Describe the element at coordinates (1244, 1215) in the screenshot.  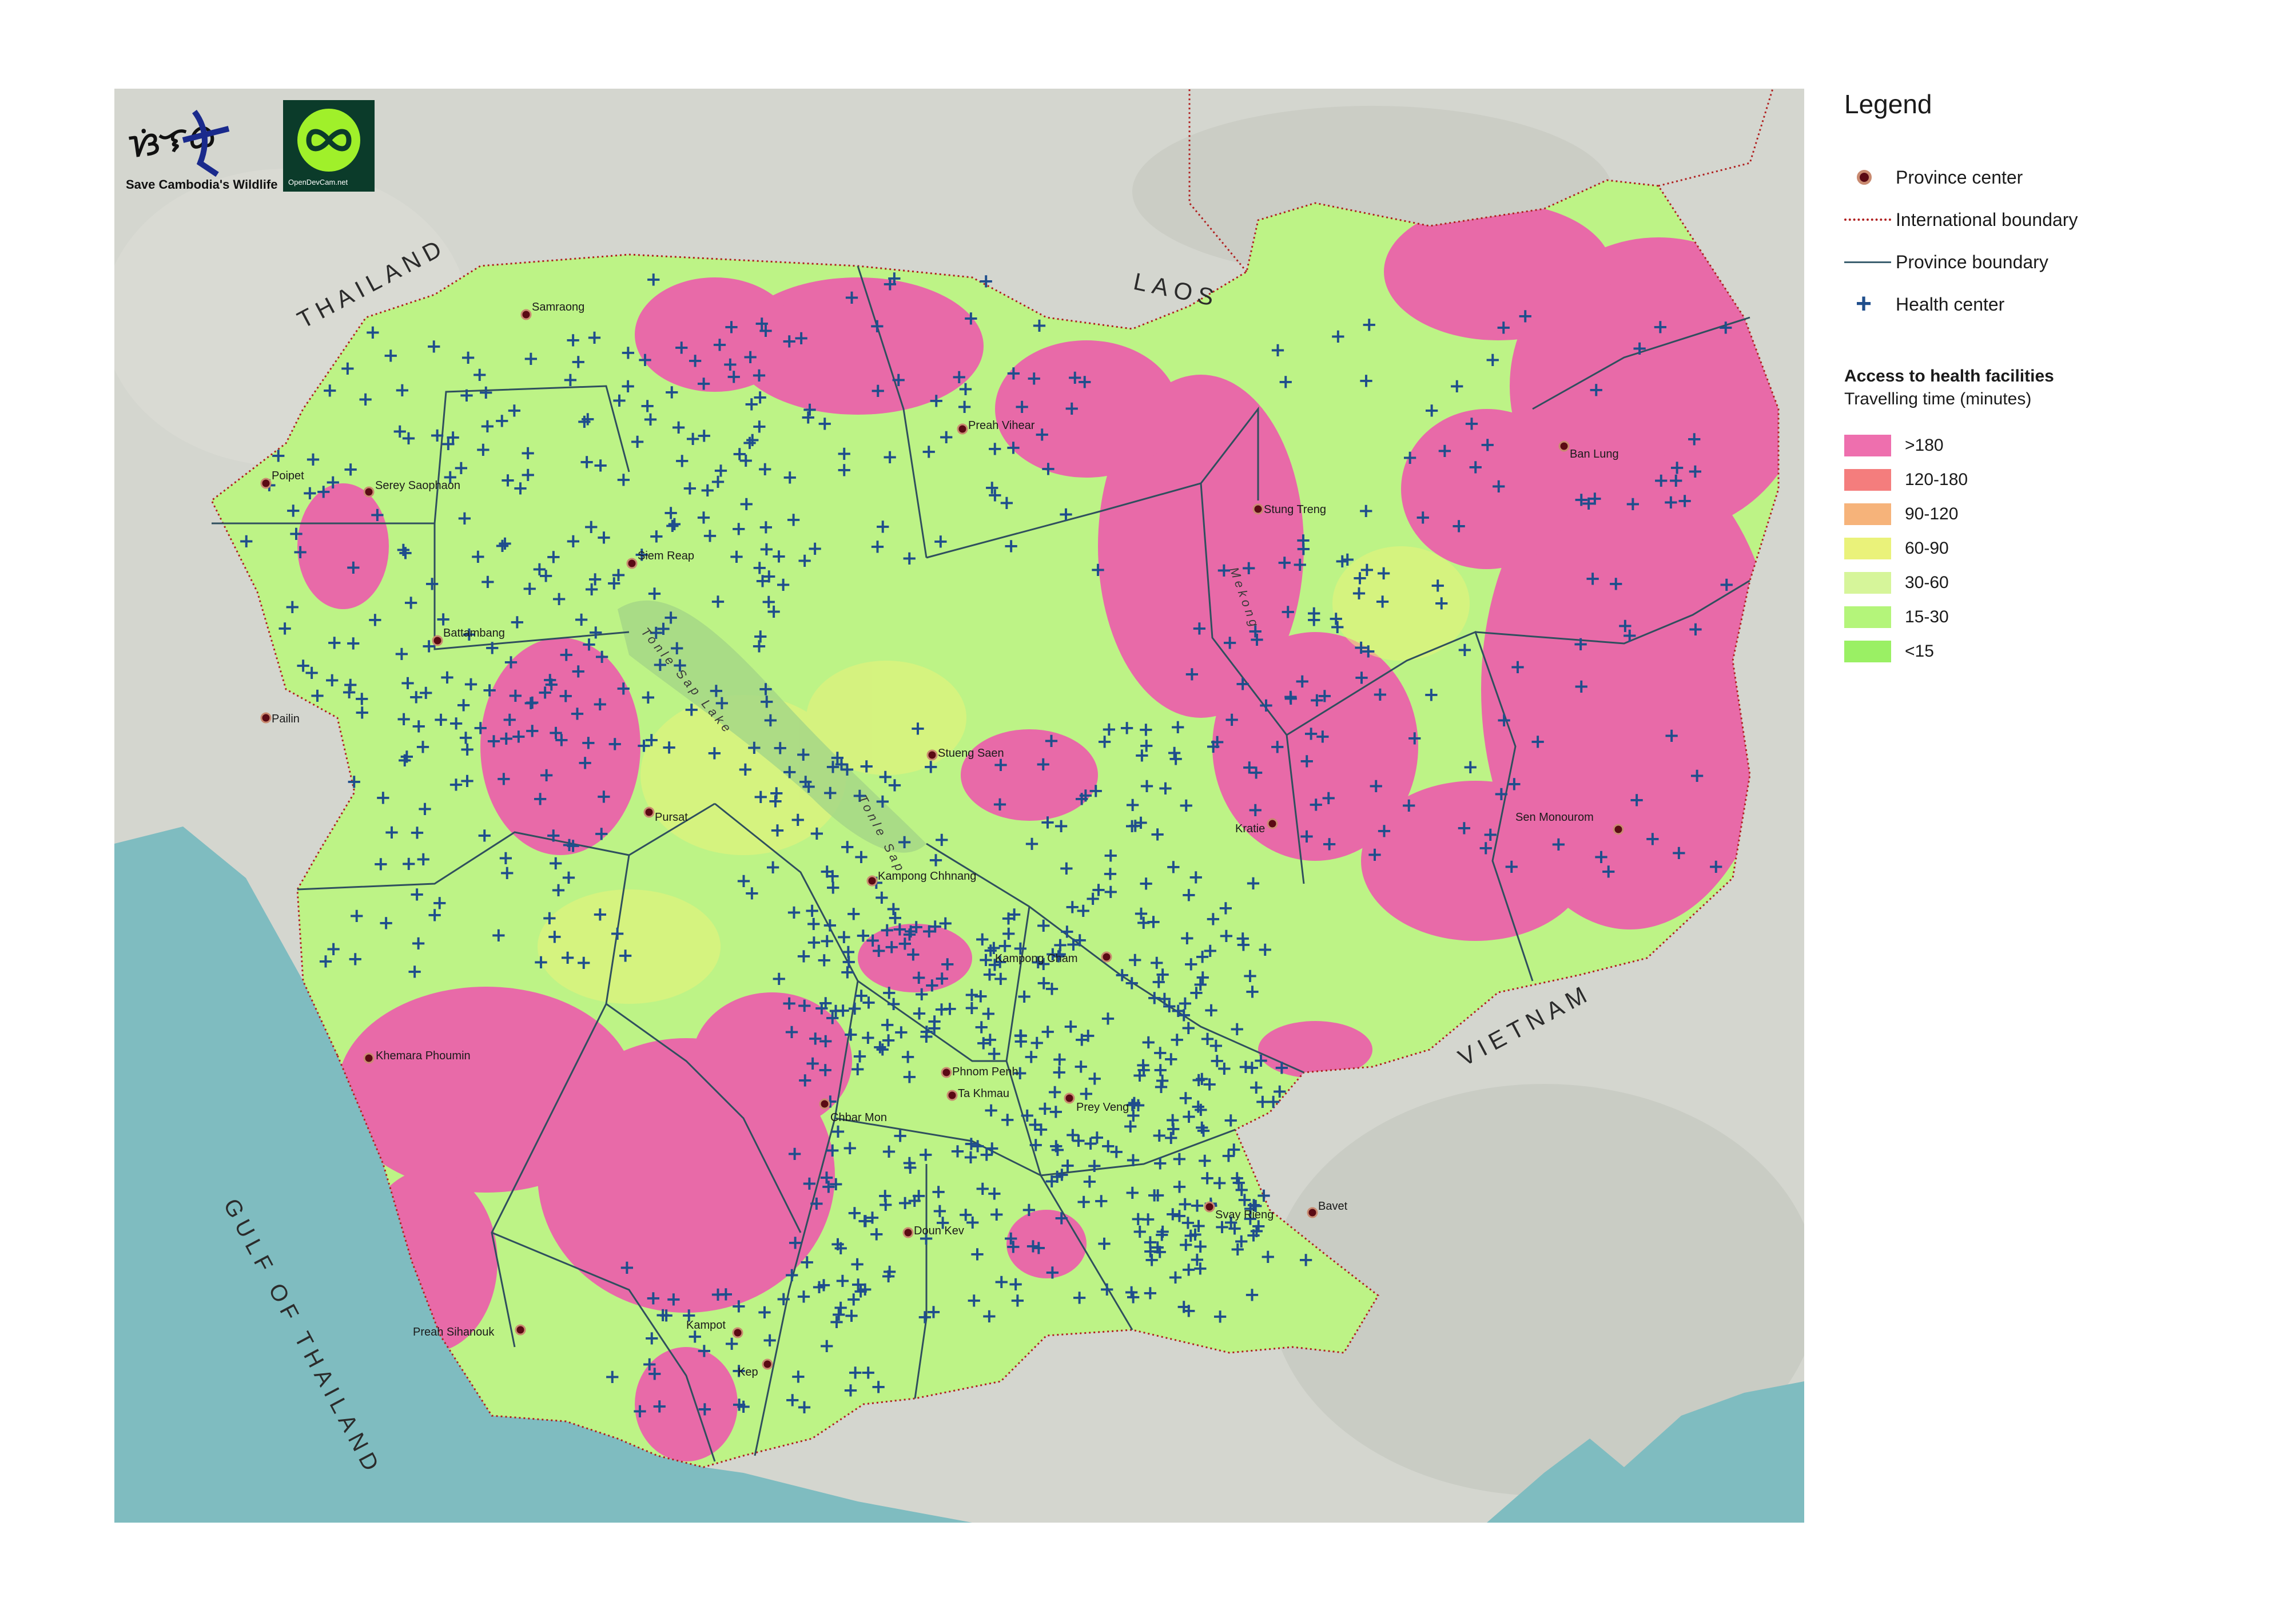
I see `label-svay-rieng: Svay Rieng` at that location.